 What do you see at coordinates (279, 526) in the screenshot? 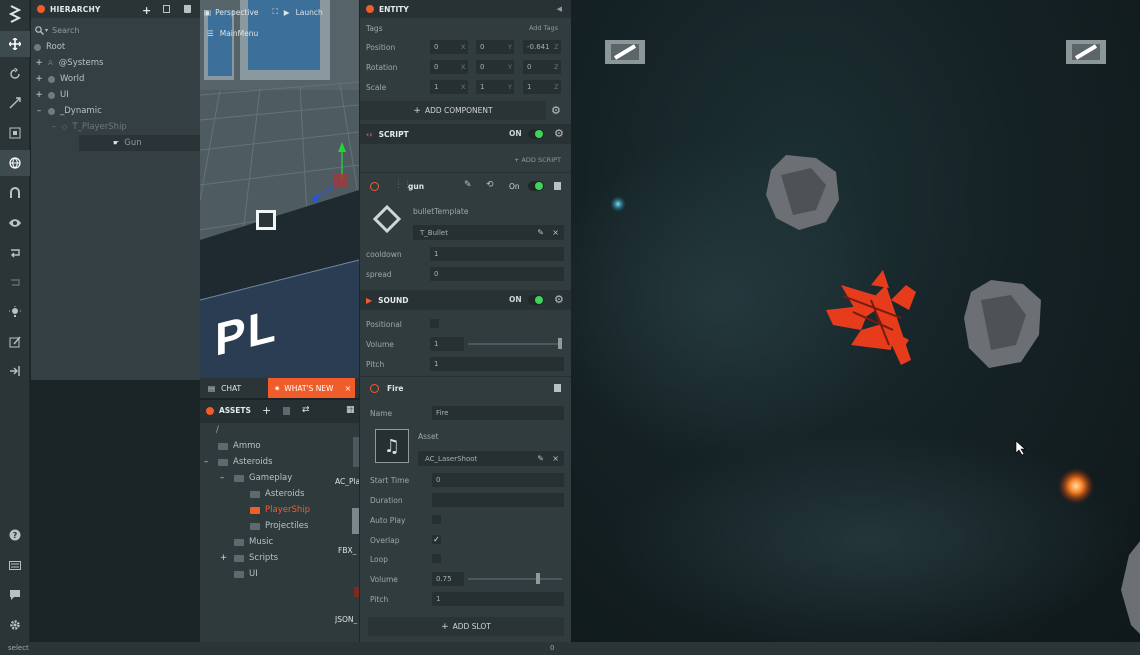
I see `asset-folder-projectiles: Projectiles` at bounding box center [279, 526].